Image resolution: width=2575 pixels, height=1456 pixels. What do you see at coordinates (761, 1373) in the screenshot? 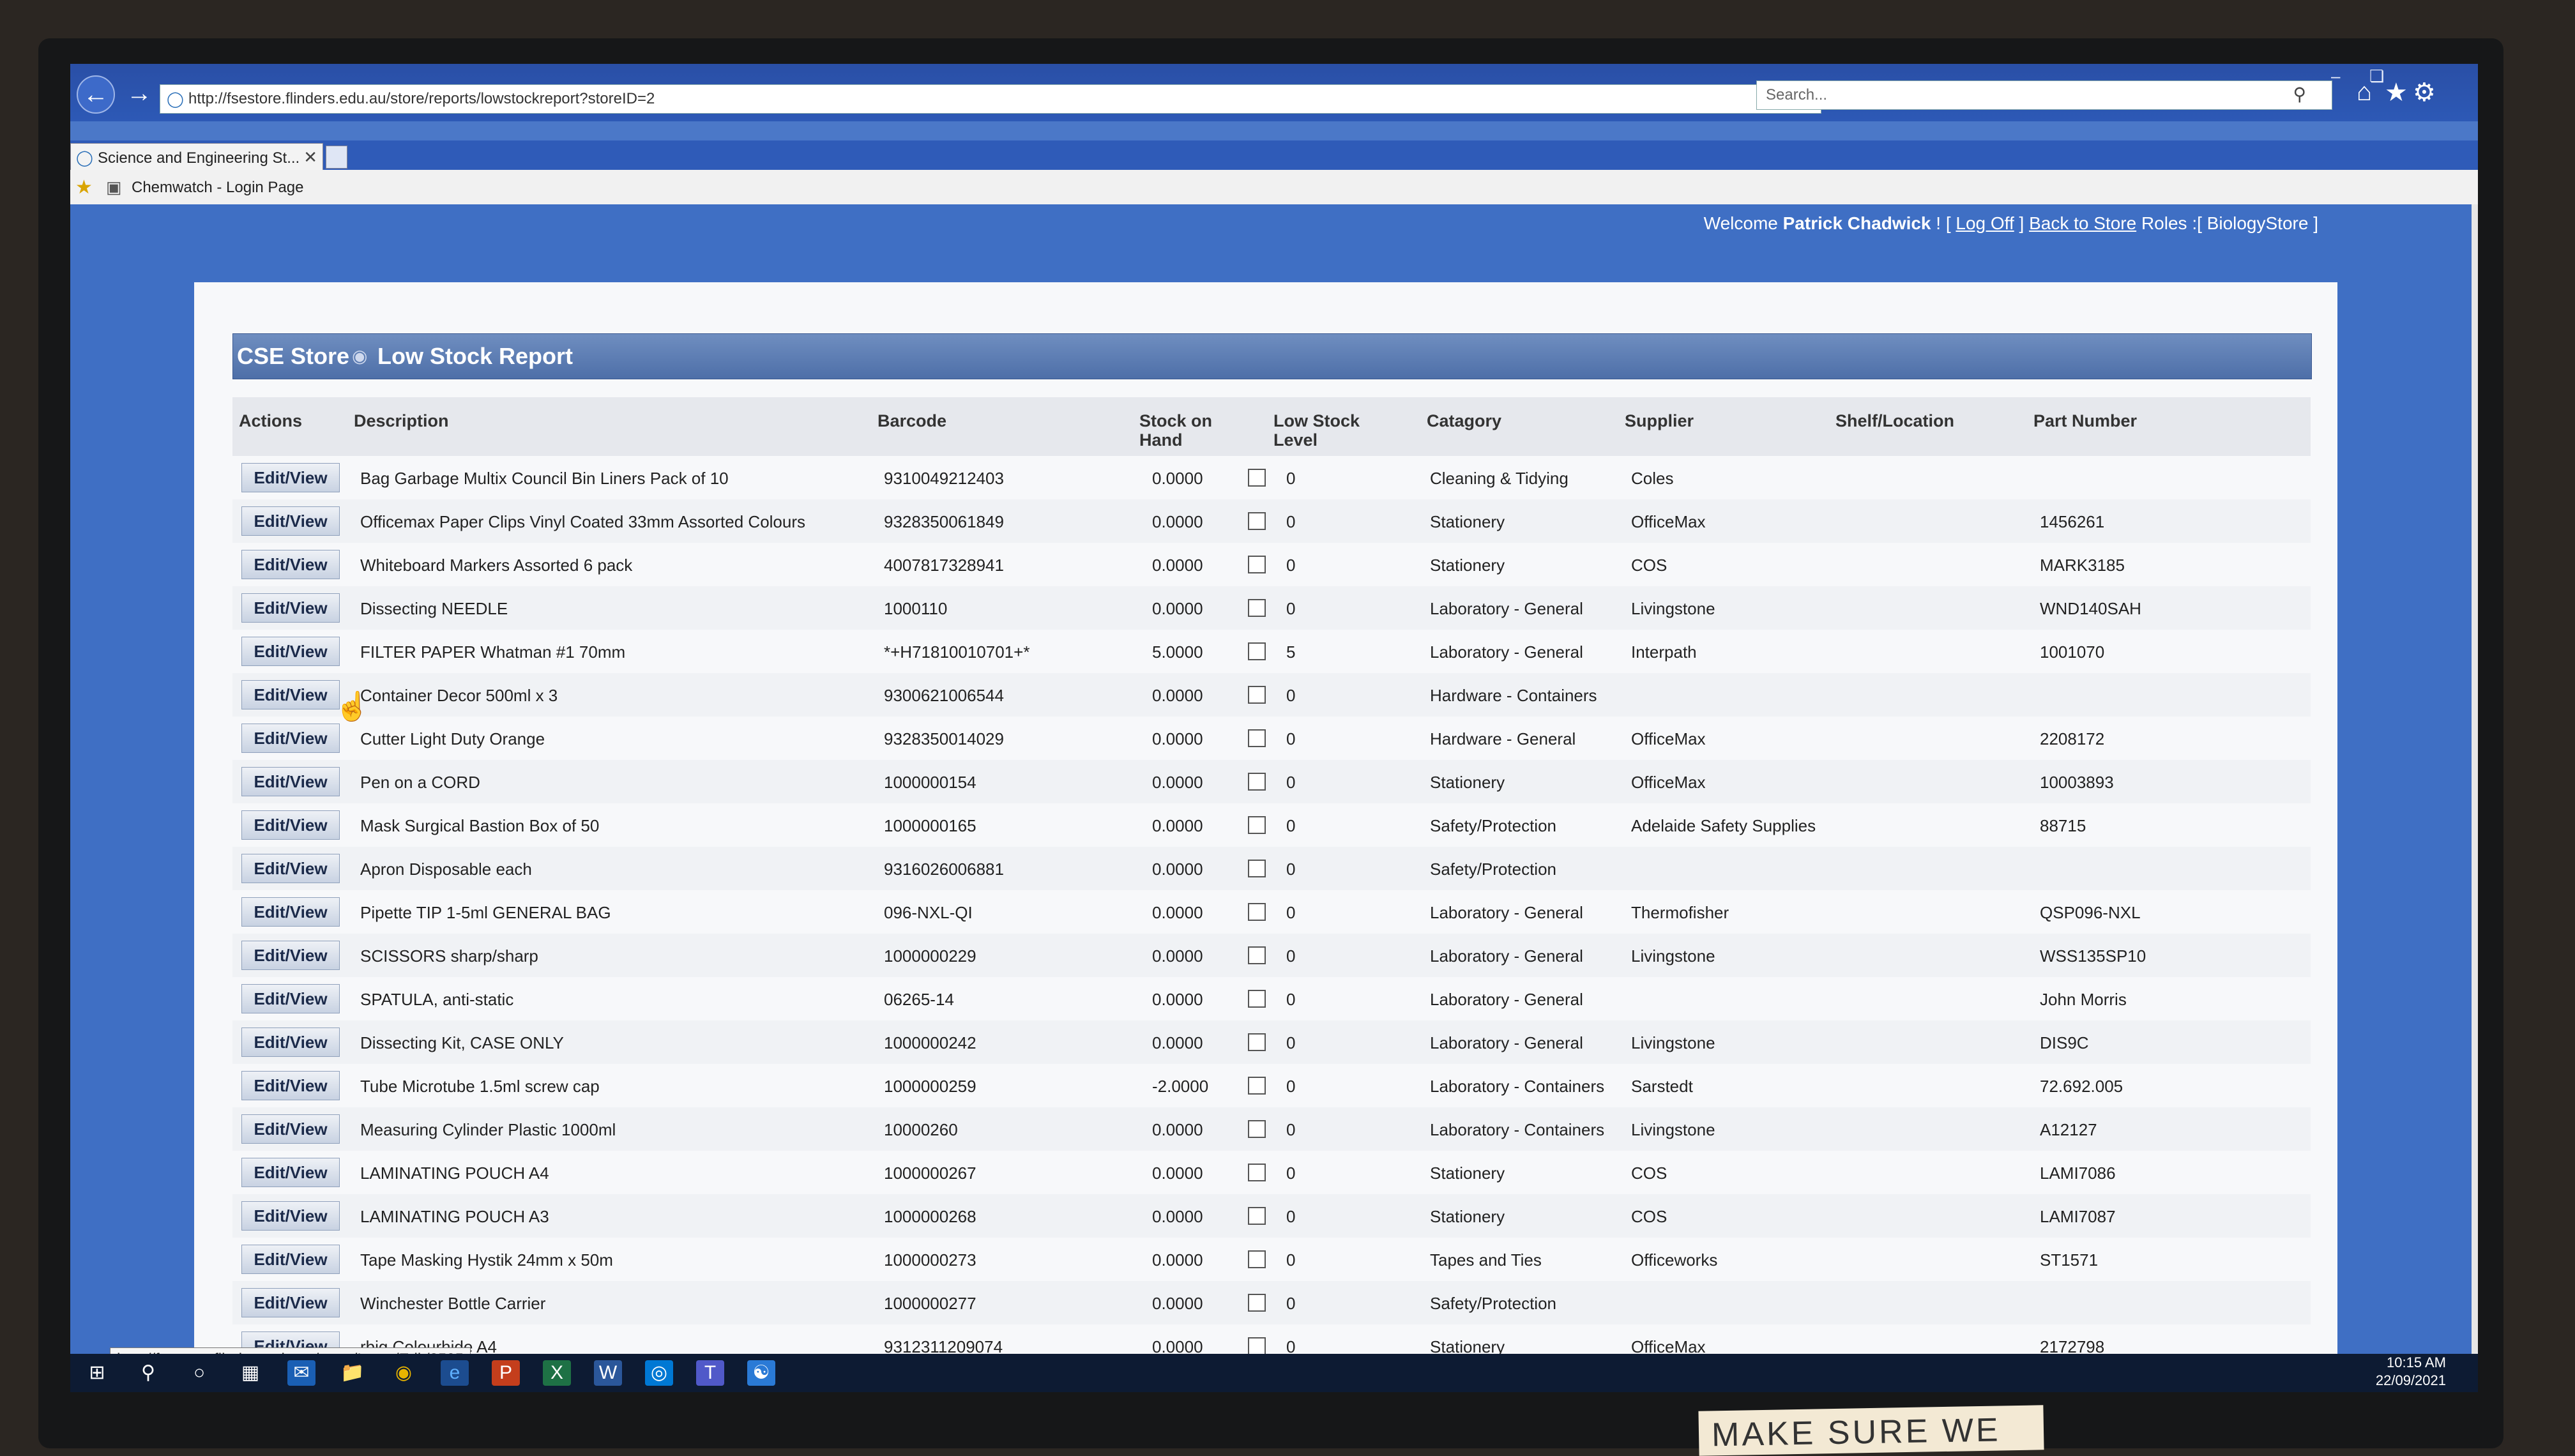
I see `remote-support-icon: ☯` at bounding box center [761, 1373].